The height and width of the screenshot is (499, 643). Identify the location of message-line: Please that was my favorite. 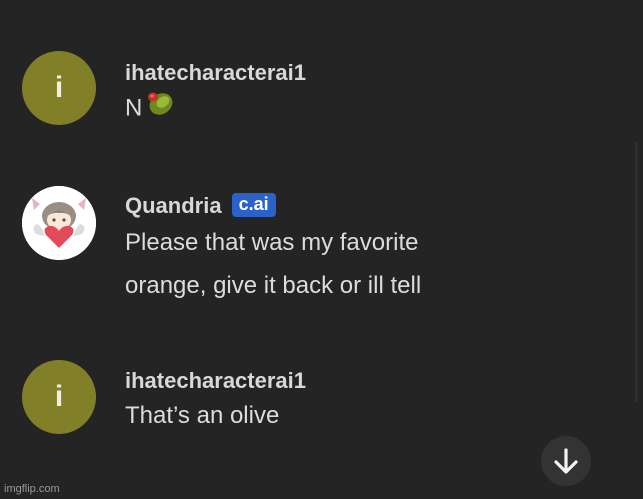
(272, 242).